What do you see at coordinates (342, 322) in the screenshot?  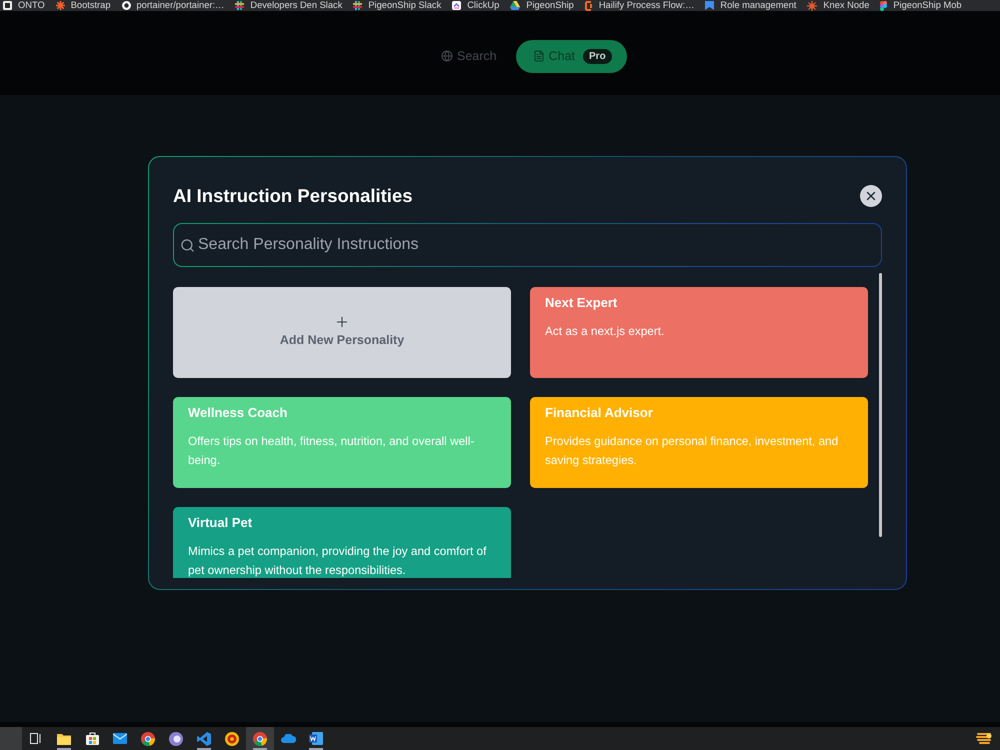 I see `plus-icon` at bounding box center [342, 322].